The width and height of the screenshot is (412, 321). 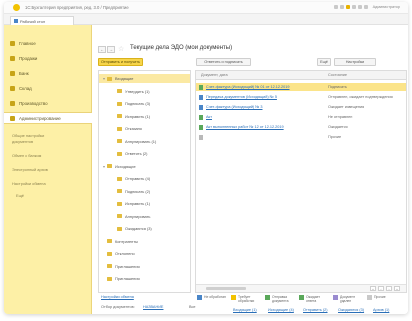 What do you see at coordinates (144, 228) in the screenshot?
I see `tree-item: Ожидаются (3)` at bounding box center [144, 228].